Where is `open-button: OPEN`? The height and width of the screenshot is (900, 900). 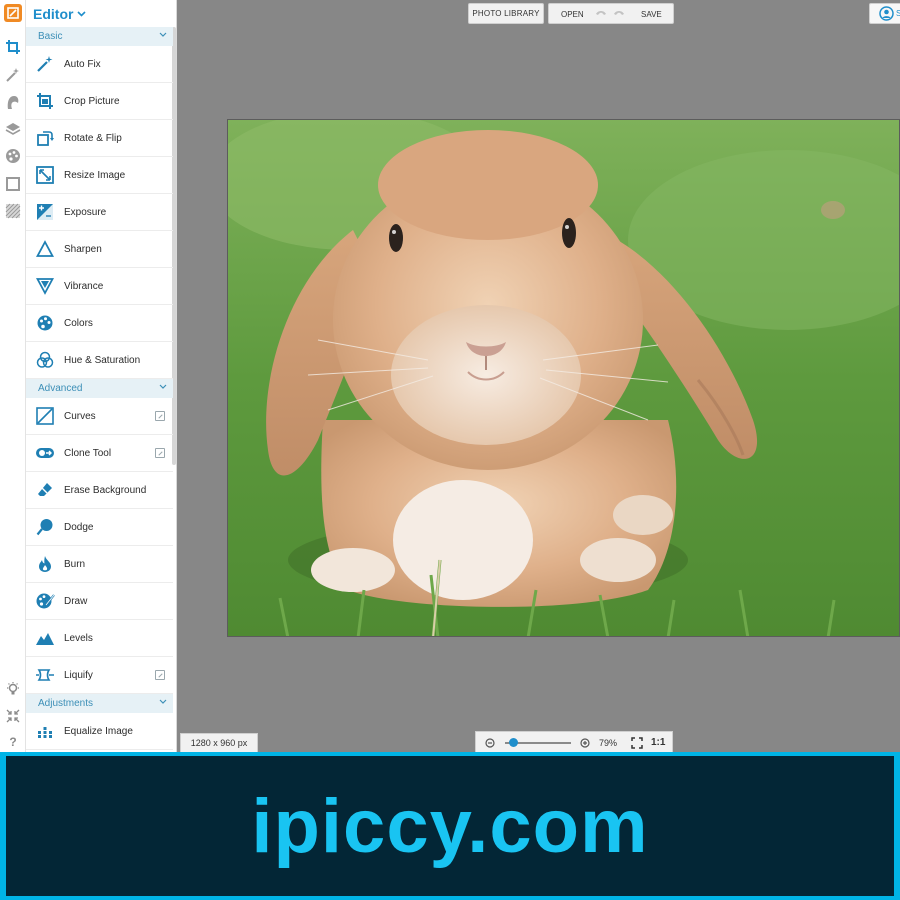
open-button: OPEN is located at coordinates (572, 14).